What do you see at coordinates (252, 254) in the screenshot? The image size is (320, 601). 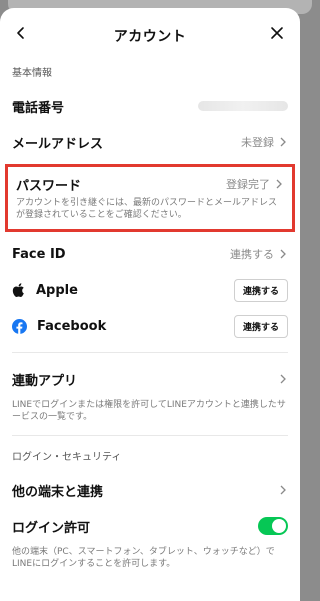 I see `faceid-value: 連携する` at bounding box center [252, 254].